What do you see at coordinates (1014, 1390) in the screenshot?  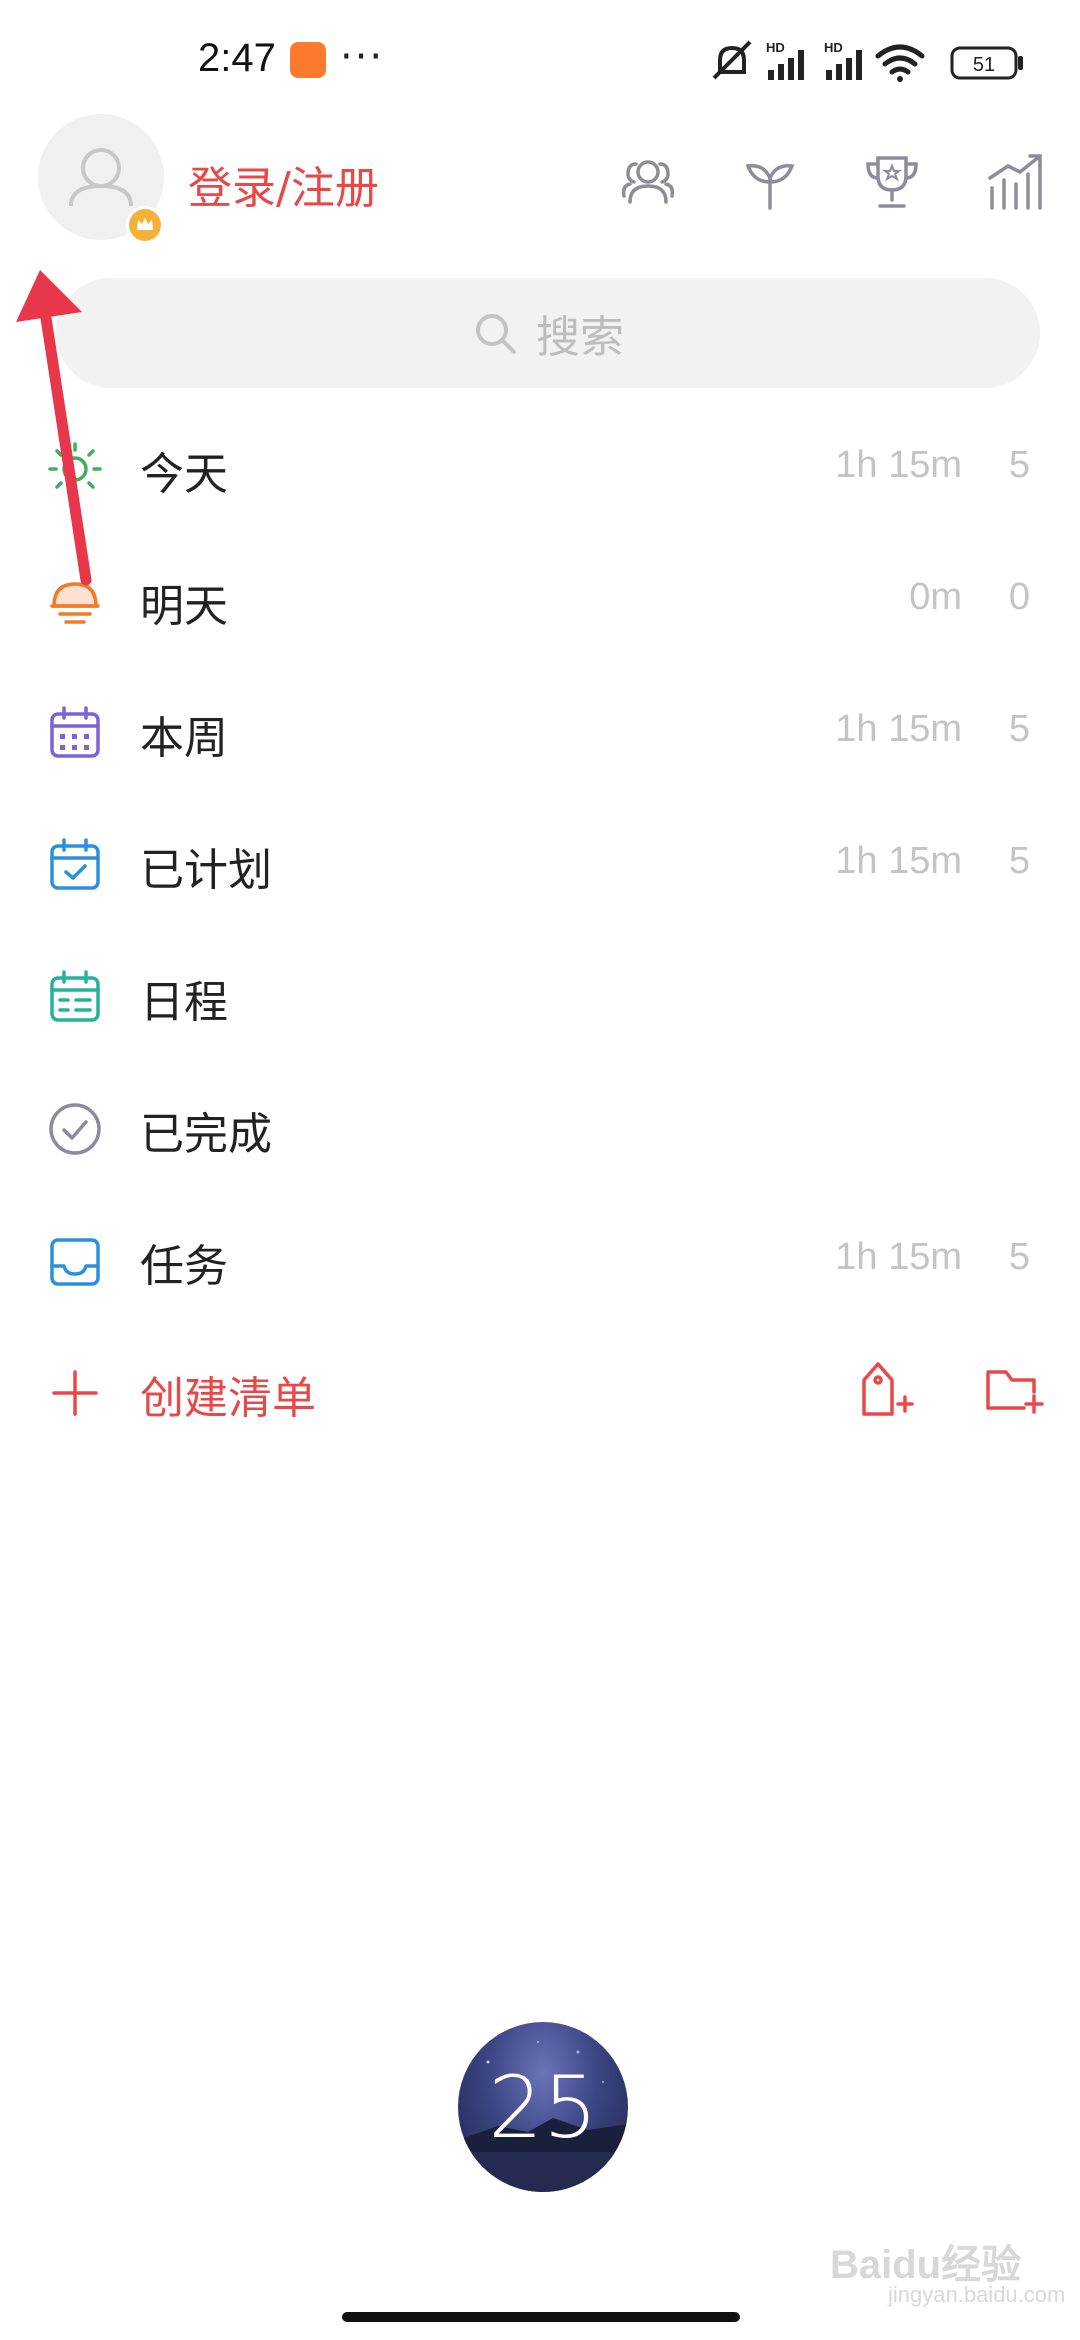 I see `add-folder-icon` at bounding box center [1014, 1390].